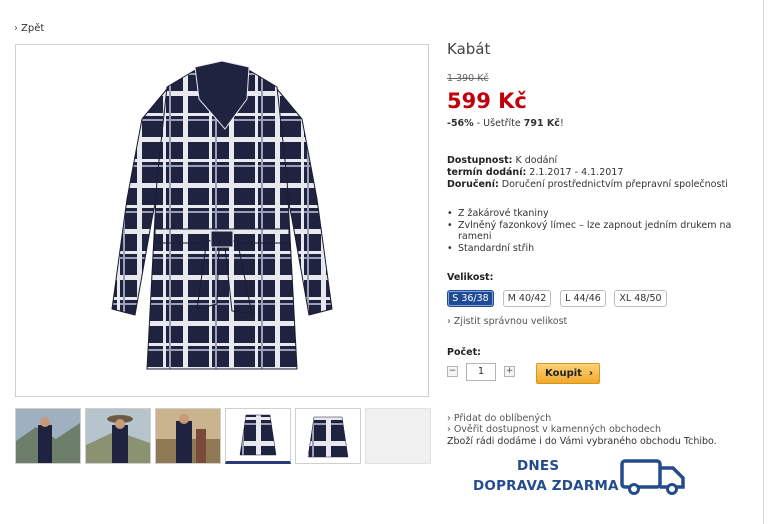 The image size is (770, 524). Describe the element at coordinates (541, 123) in the screenshot. I see `savings-amount: 791 Kč` at that location.